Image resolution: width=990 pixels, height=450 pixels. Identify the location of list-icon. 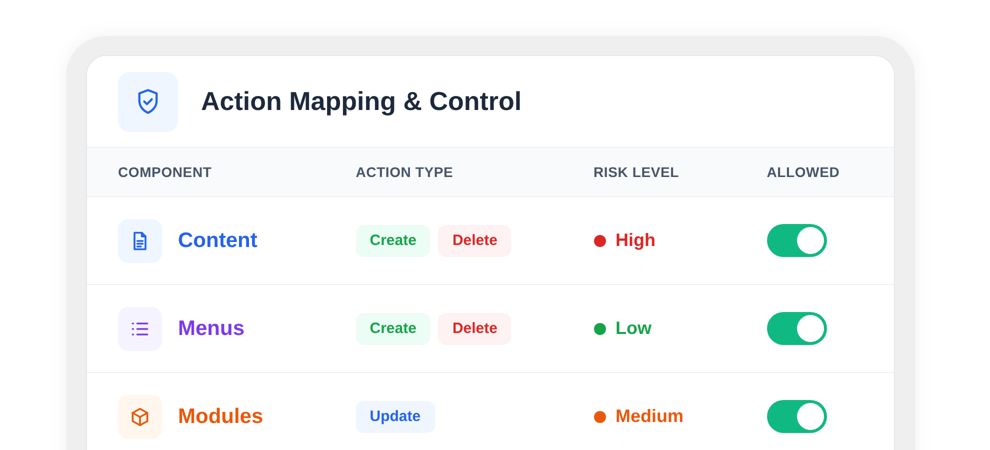
(140, 328).